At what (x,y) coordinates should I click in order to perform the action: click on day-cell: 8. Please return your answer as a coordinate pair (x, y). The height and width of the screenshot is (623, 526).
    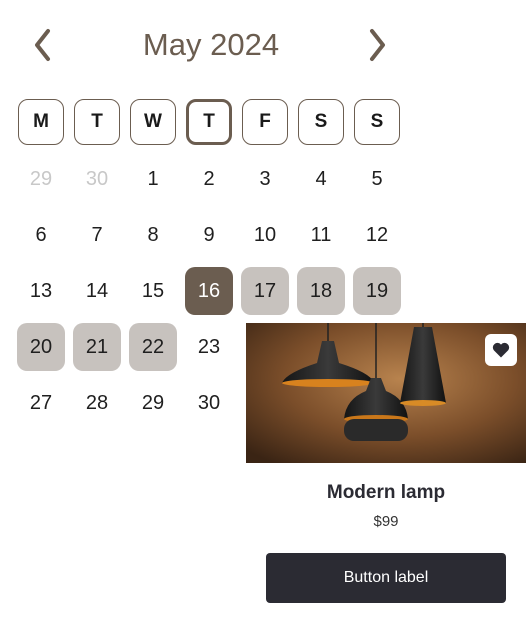
    Looking at the image, I should click on (153, 235).